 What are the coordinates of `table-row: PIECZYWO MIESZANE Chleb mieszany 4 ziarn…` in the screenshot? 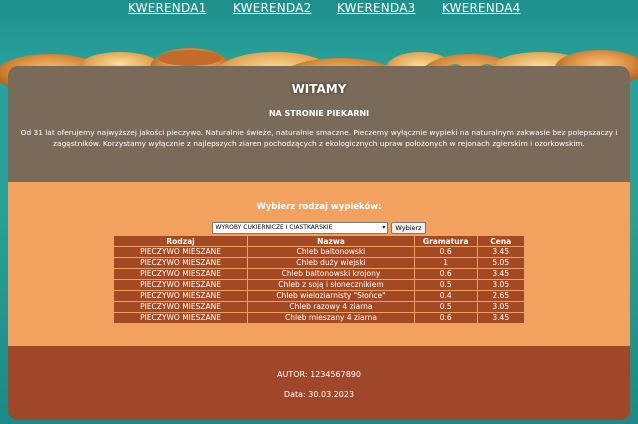 It's located at (318, 318).